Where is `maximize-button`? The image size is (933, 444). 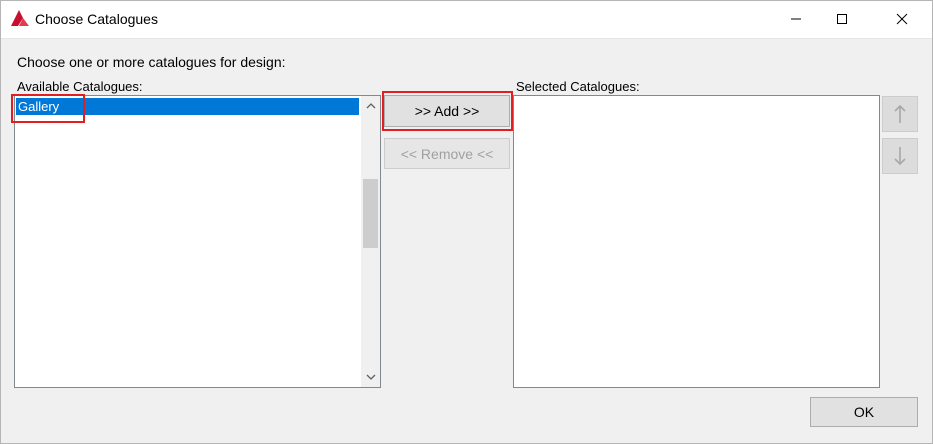
maximize-button is located at coordinates (842, 19).